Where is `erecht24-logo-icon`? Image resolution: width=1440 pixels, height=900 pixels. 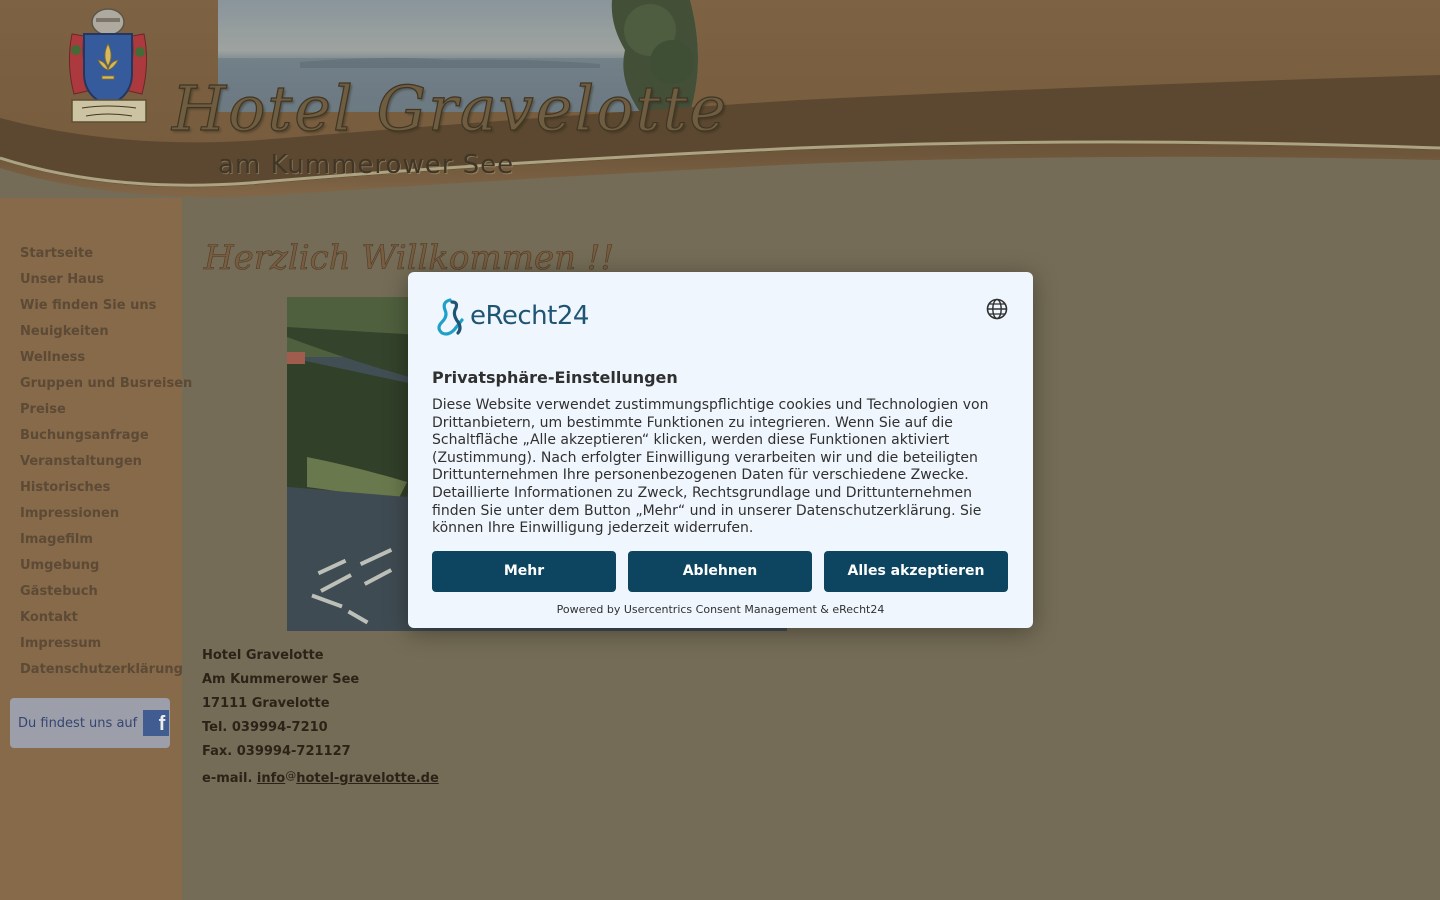 erecht24-logo-icon is located at coordinates (450, 317).